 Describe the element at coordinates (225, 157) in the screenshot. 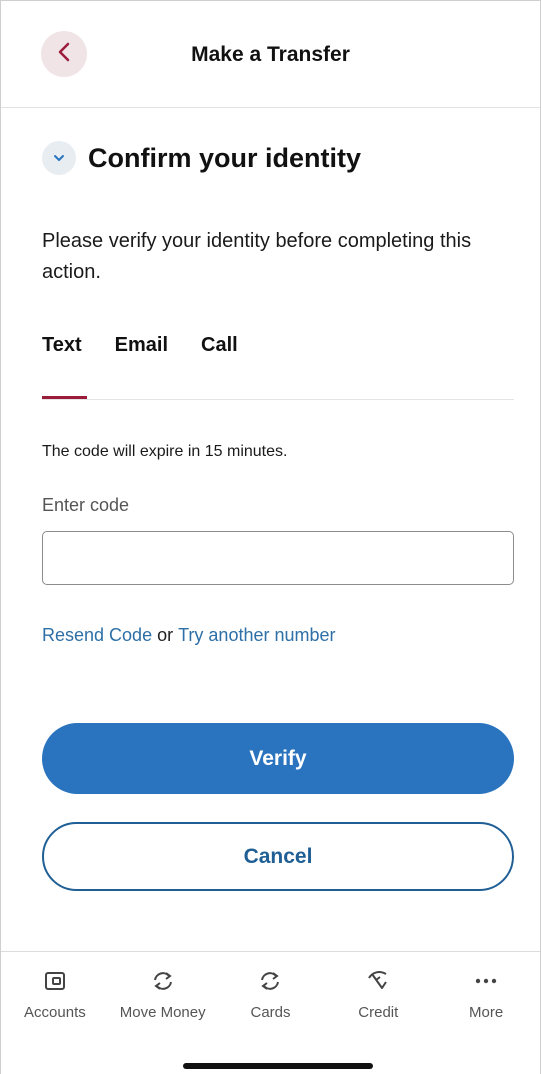

I see `section-title: Confirm your identity` at that location.